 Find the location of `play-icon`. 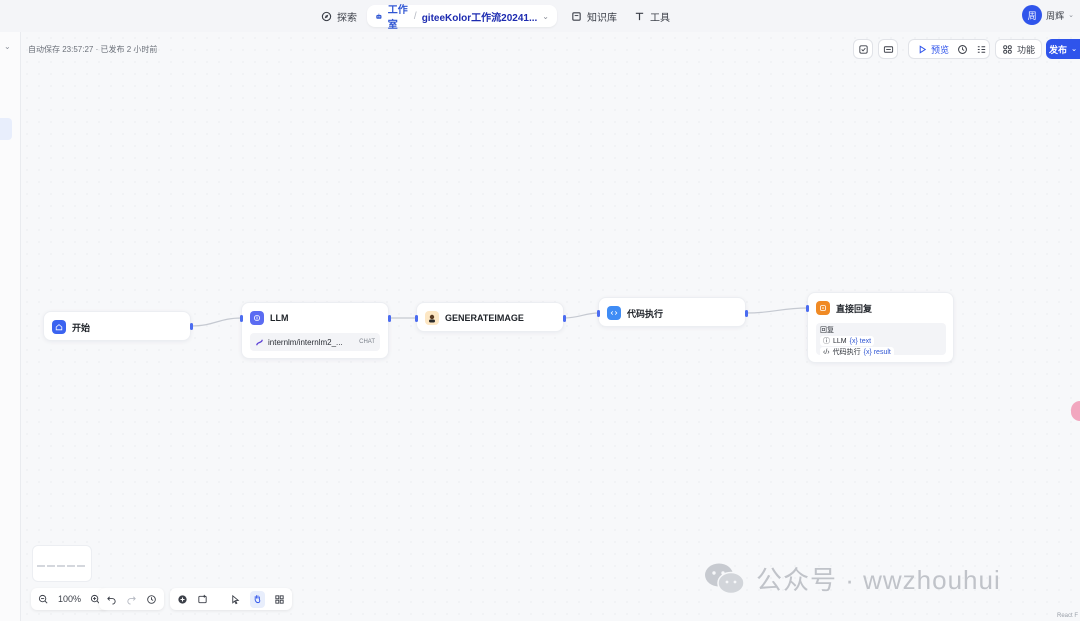

play-icon is located at coordinates (923, 49).